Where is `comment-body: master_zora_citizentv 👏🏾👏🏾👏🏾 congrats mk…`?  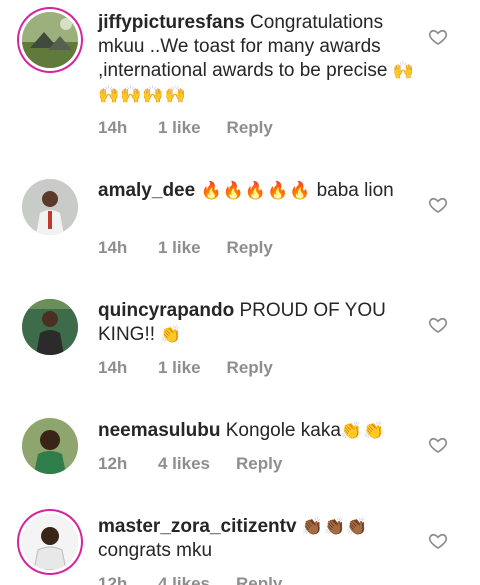 comment-body: master_zora_citizentv 👏🏾👏🏾👏🏾 congrats mk… is located at coordinates (259, 539).